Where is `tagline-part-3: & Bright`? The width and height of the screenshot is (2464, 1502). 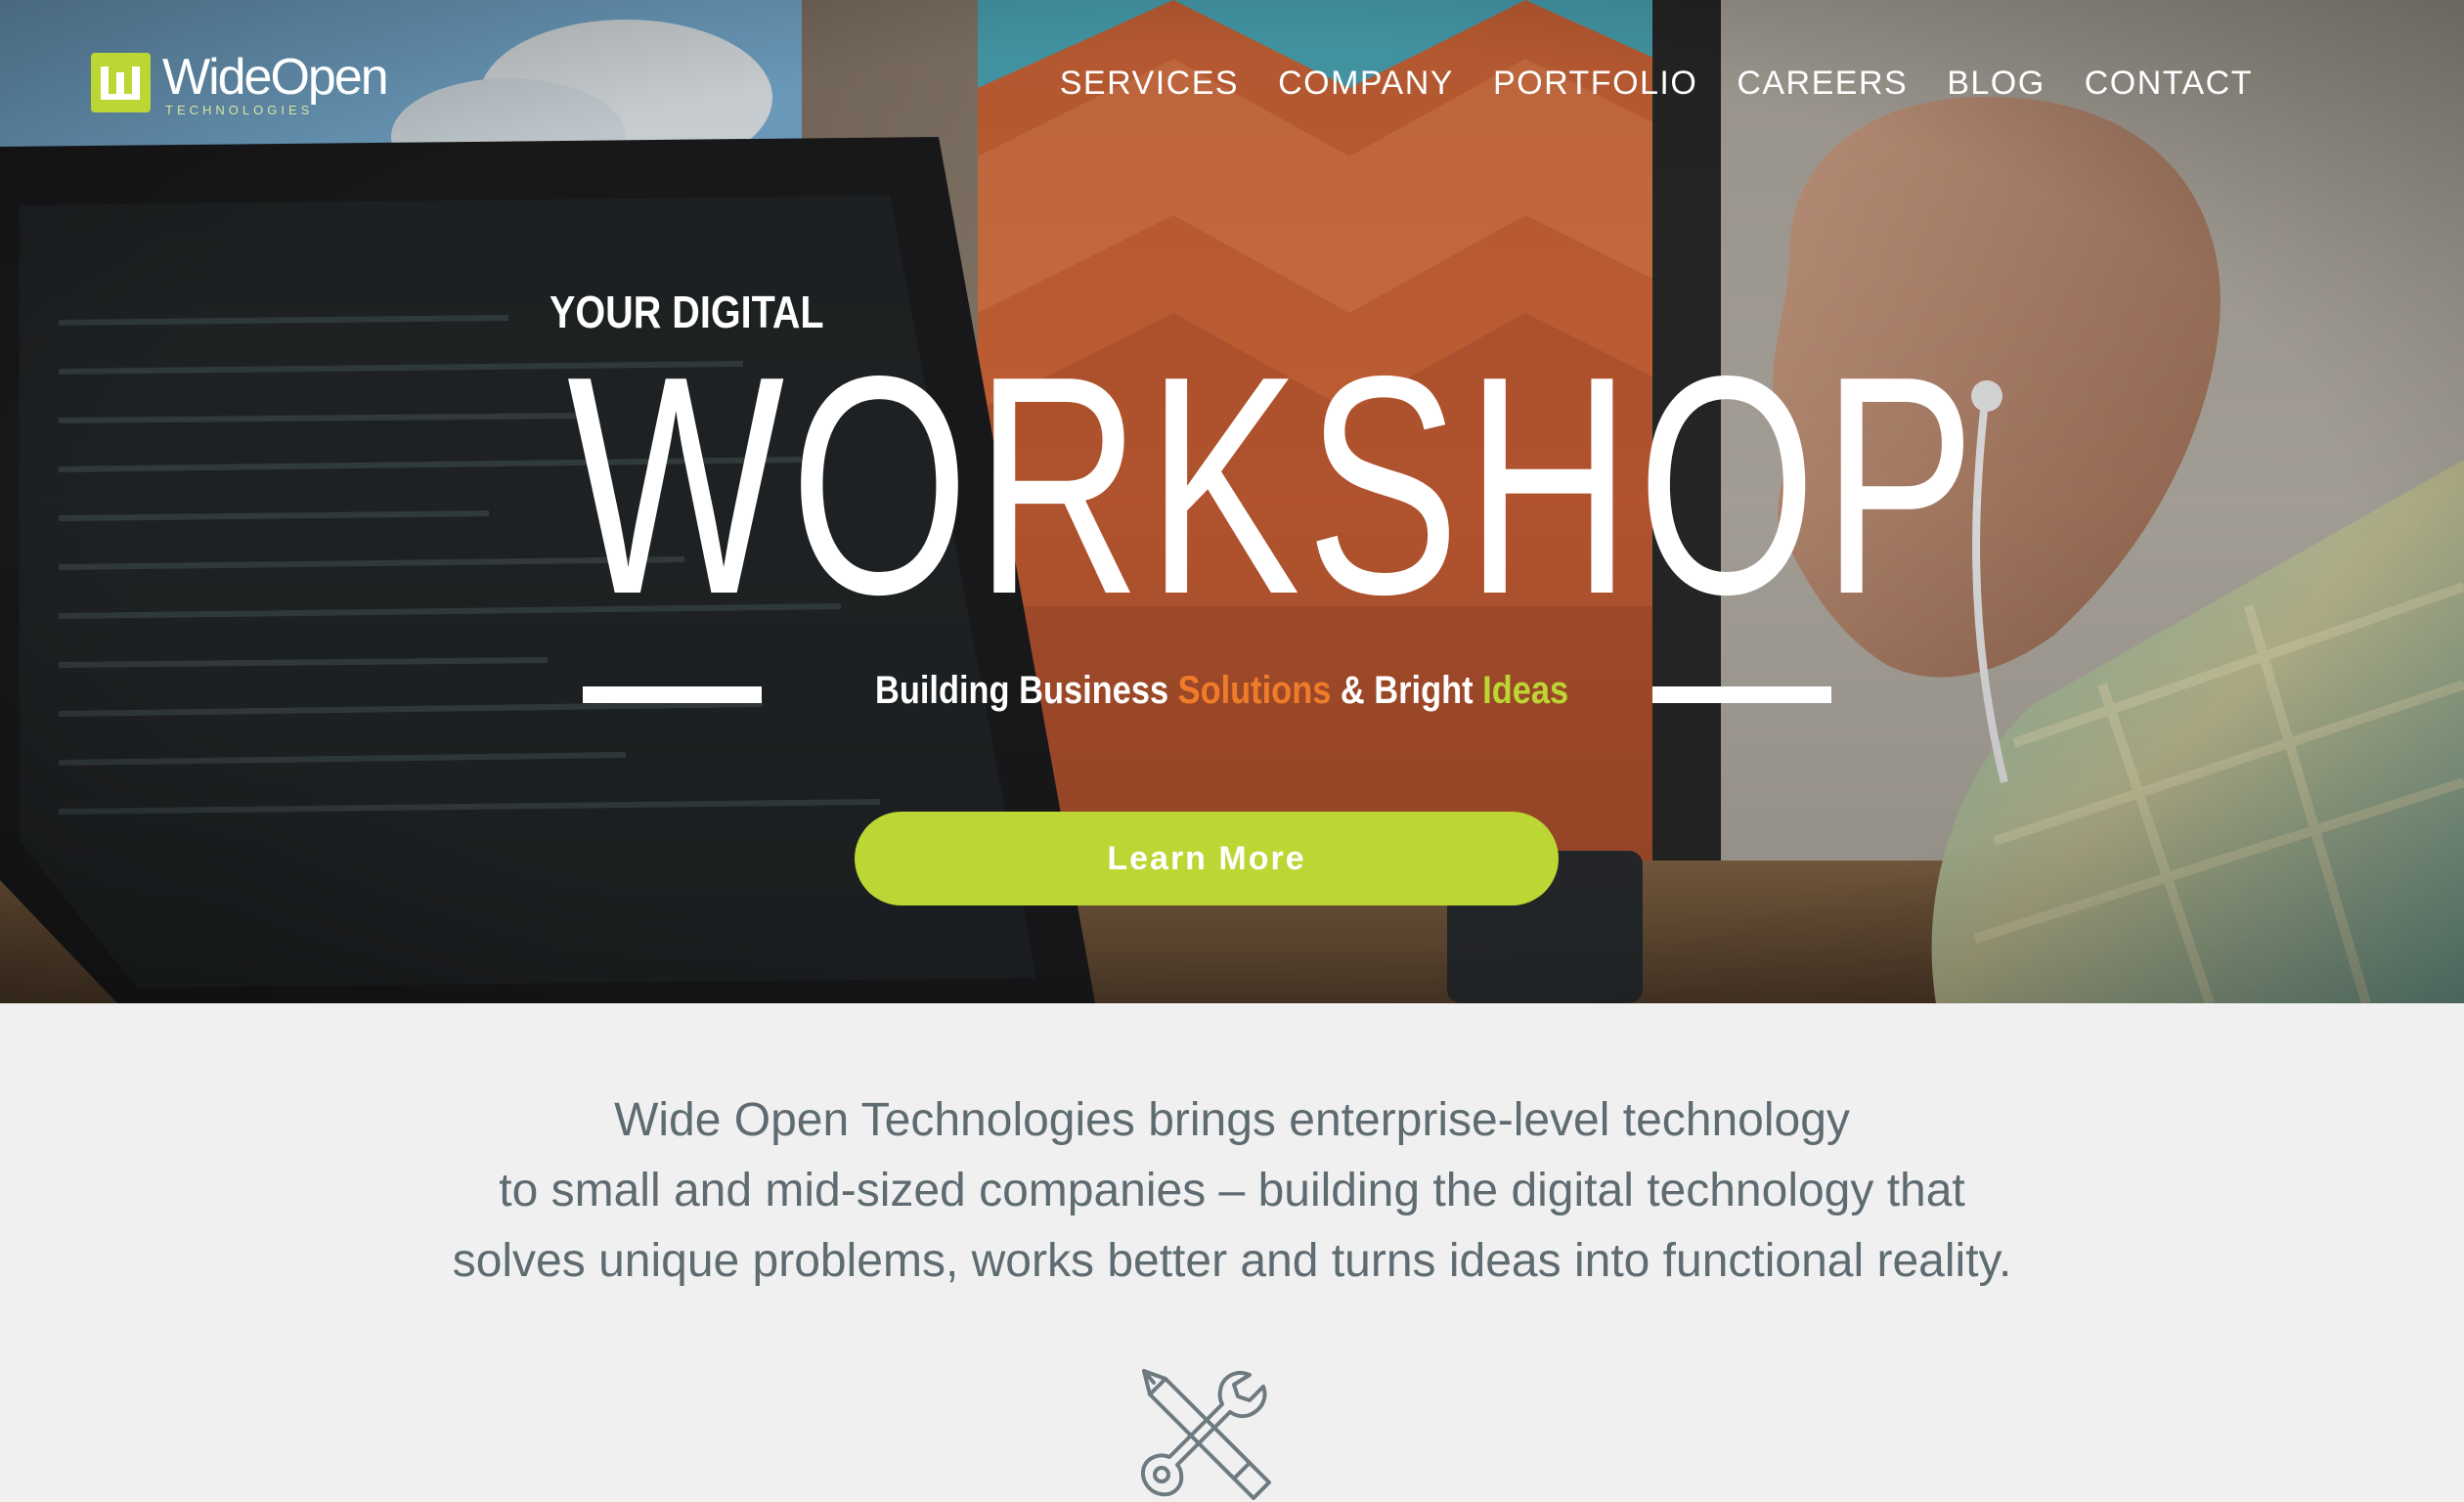
tagline-part-3: & Bright is located at coordinates (1407, 691).